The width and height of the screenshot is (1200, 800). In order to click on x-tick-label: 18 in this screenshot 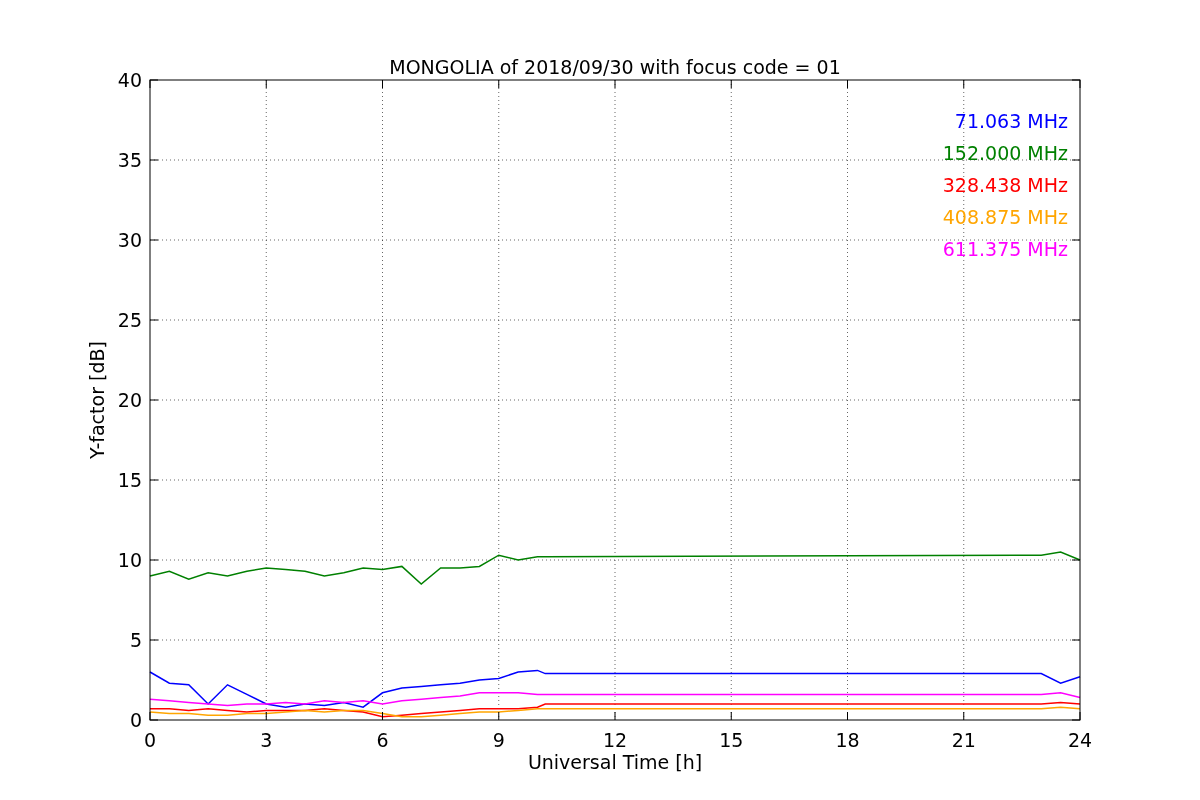, I will do `click(847, 740)`.